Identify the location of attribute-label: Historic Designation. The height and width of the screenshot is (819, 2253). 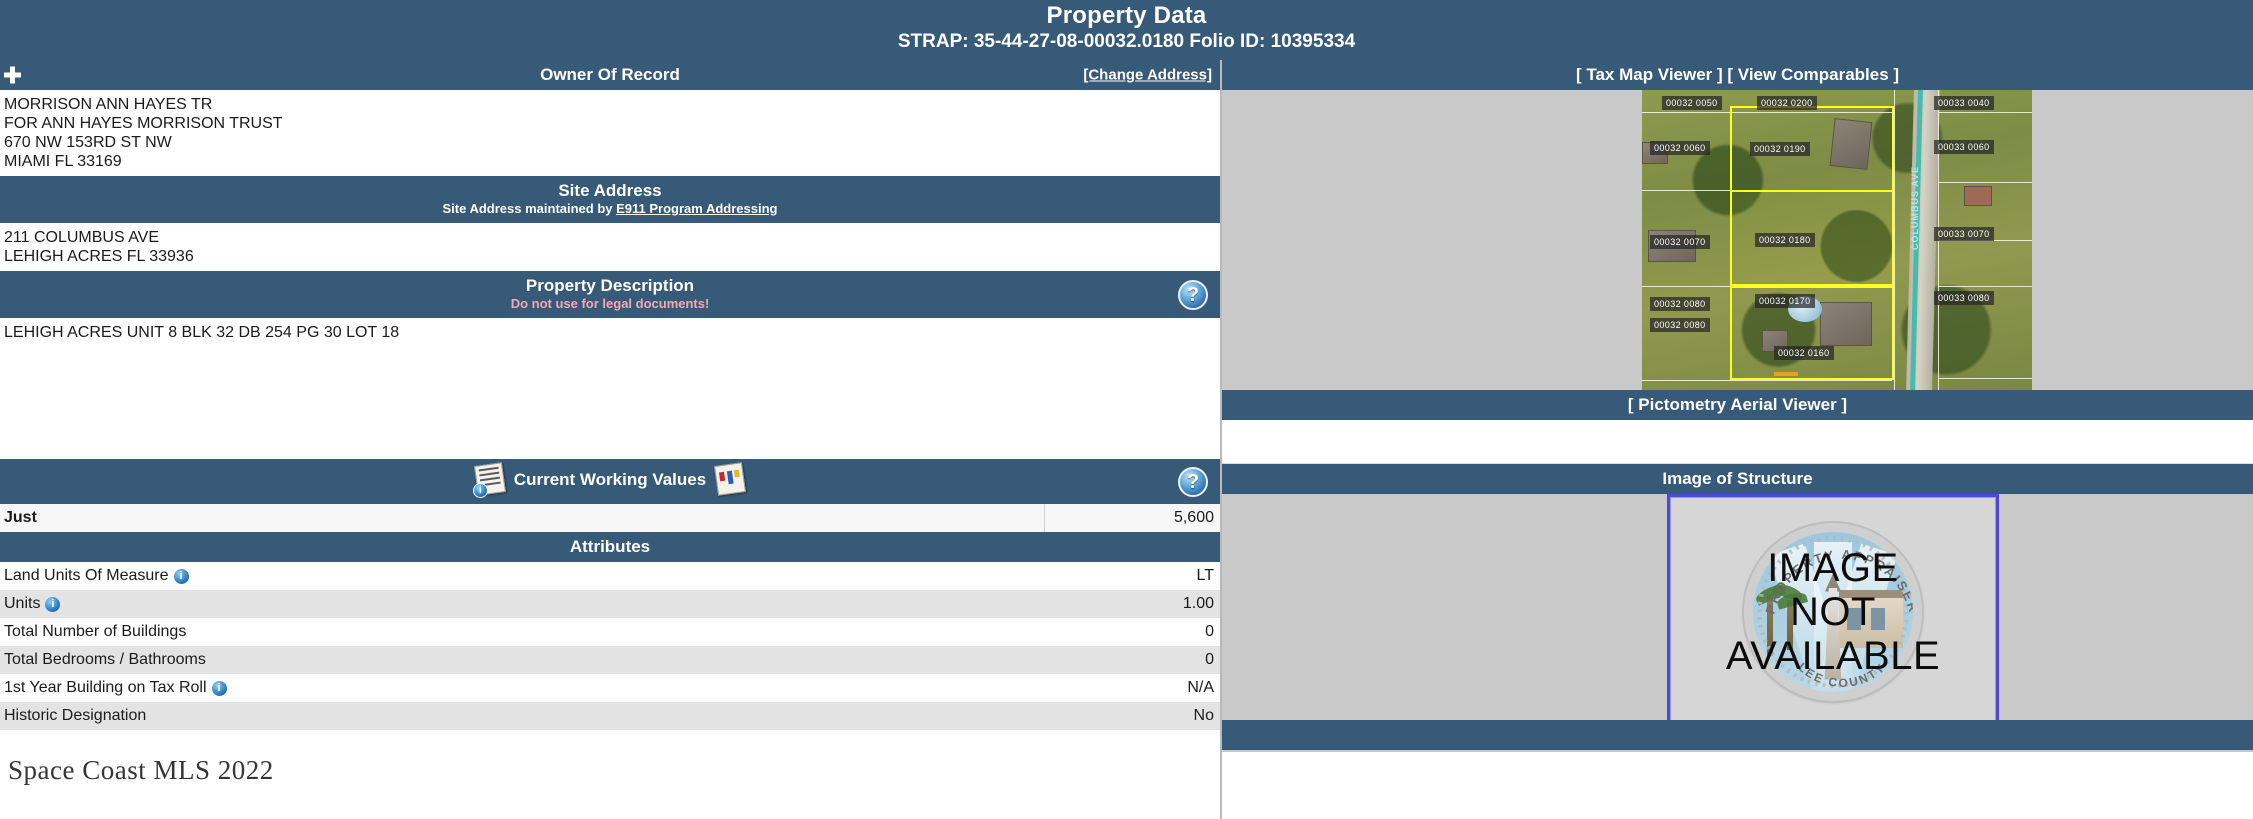
(522, 716).